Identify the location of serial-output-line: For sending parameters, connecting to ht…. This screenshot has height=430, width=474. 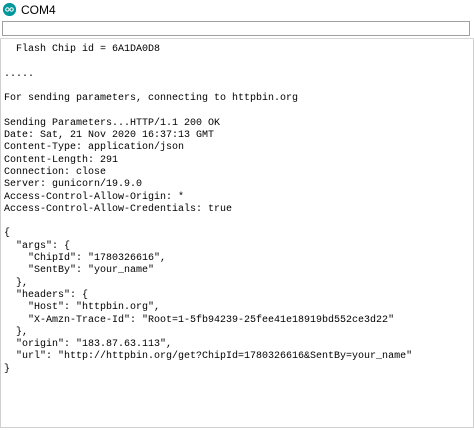
(151, 99).